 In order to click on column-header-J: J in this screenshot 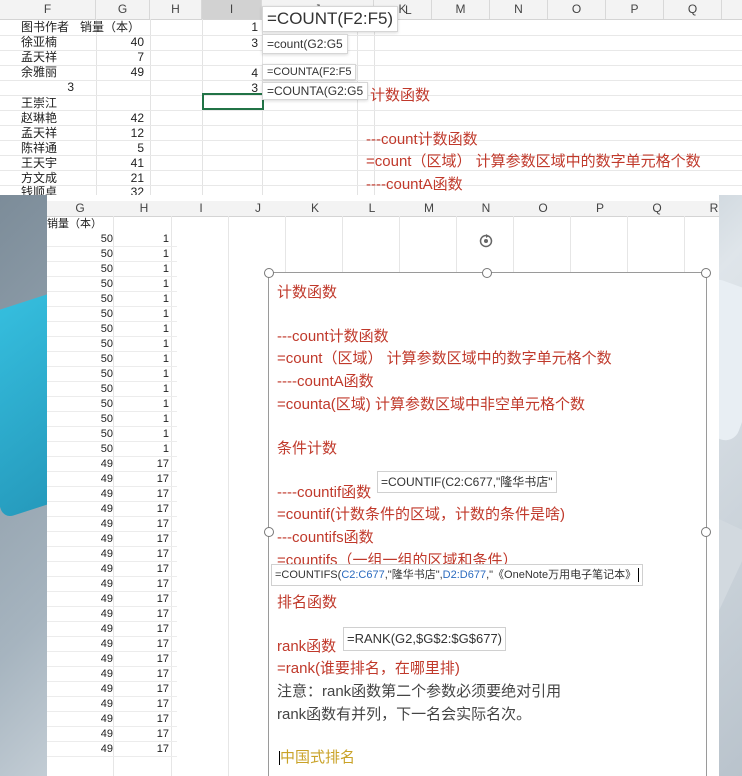, I will do `click(258, 208)`.